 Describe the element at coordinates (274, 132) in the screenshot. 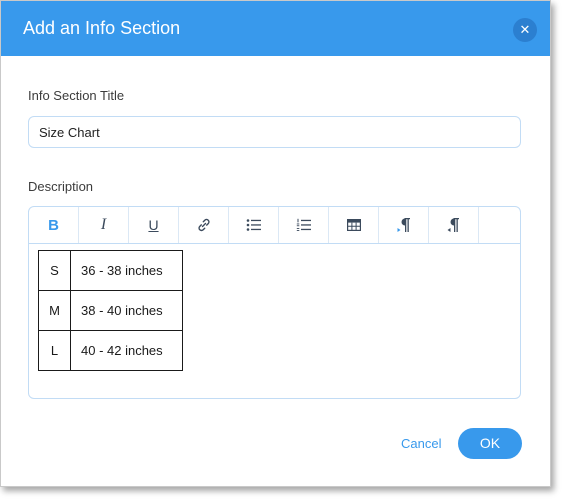

I see `info-section-title-input` at that location.